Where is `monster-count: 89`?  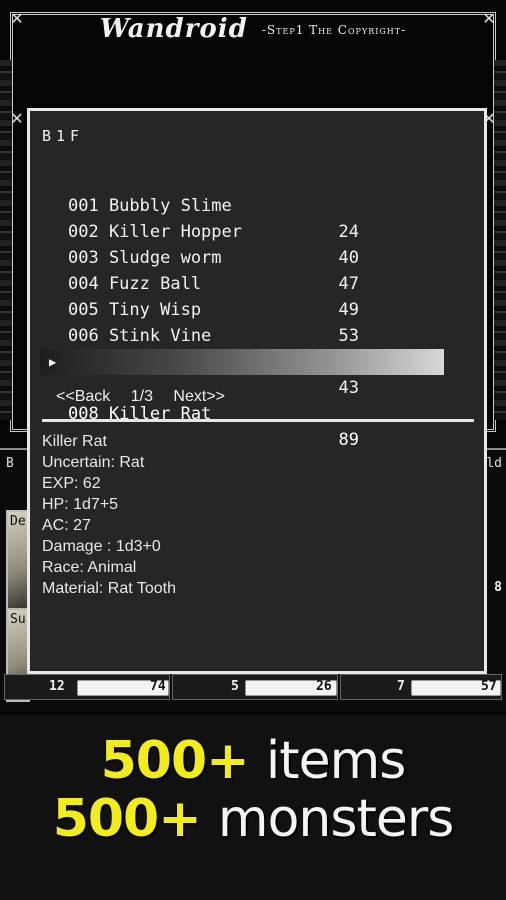
monster-count: 89 is located at coordinates (348, 440).